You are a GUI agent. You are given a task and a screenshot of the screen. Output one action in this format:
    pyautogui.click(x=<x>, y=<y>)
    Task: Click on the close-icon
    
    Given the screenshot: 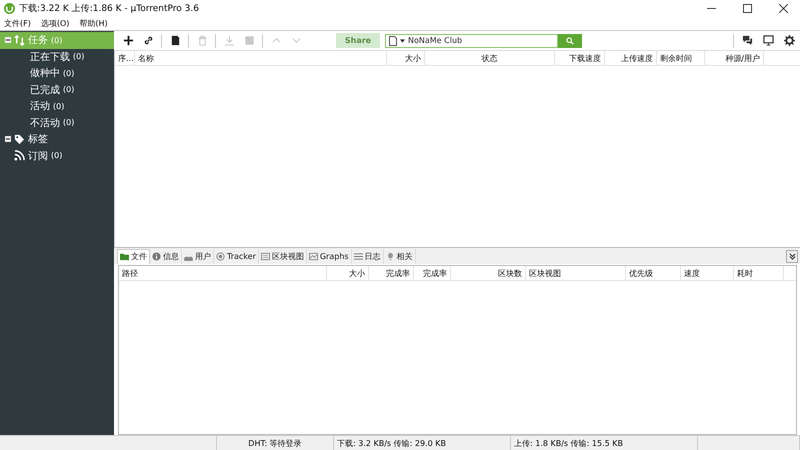 What is the action you would take?
    pyautogui.click(x=783, y=8)
    